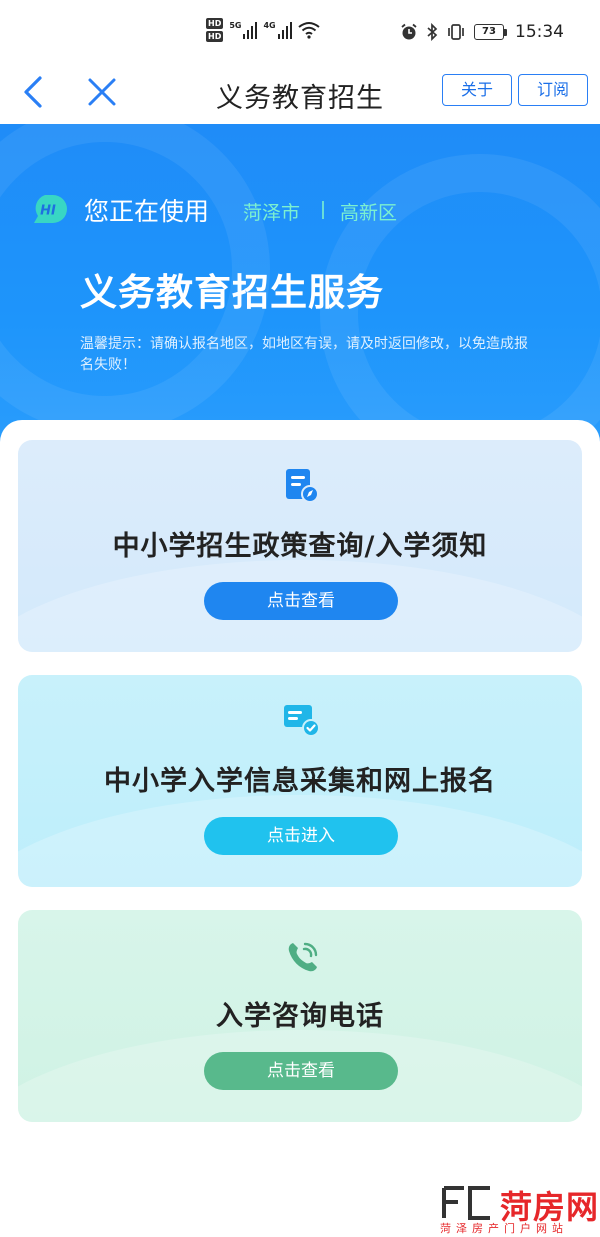 Image resolution: width=600 pixels, height=1237 pixels. What do you see at coordinates (302, 721) in the screenshot?
I see `register-check-icon` at bounding box center [302, 721].